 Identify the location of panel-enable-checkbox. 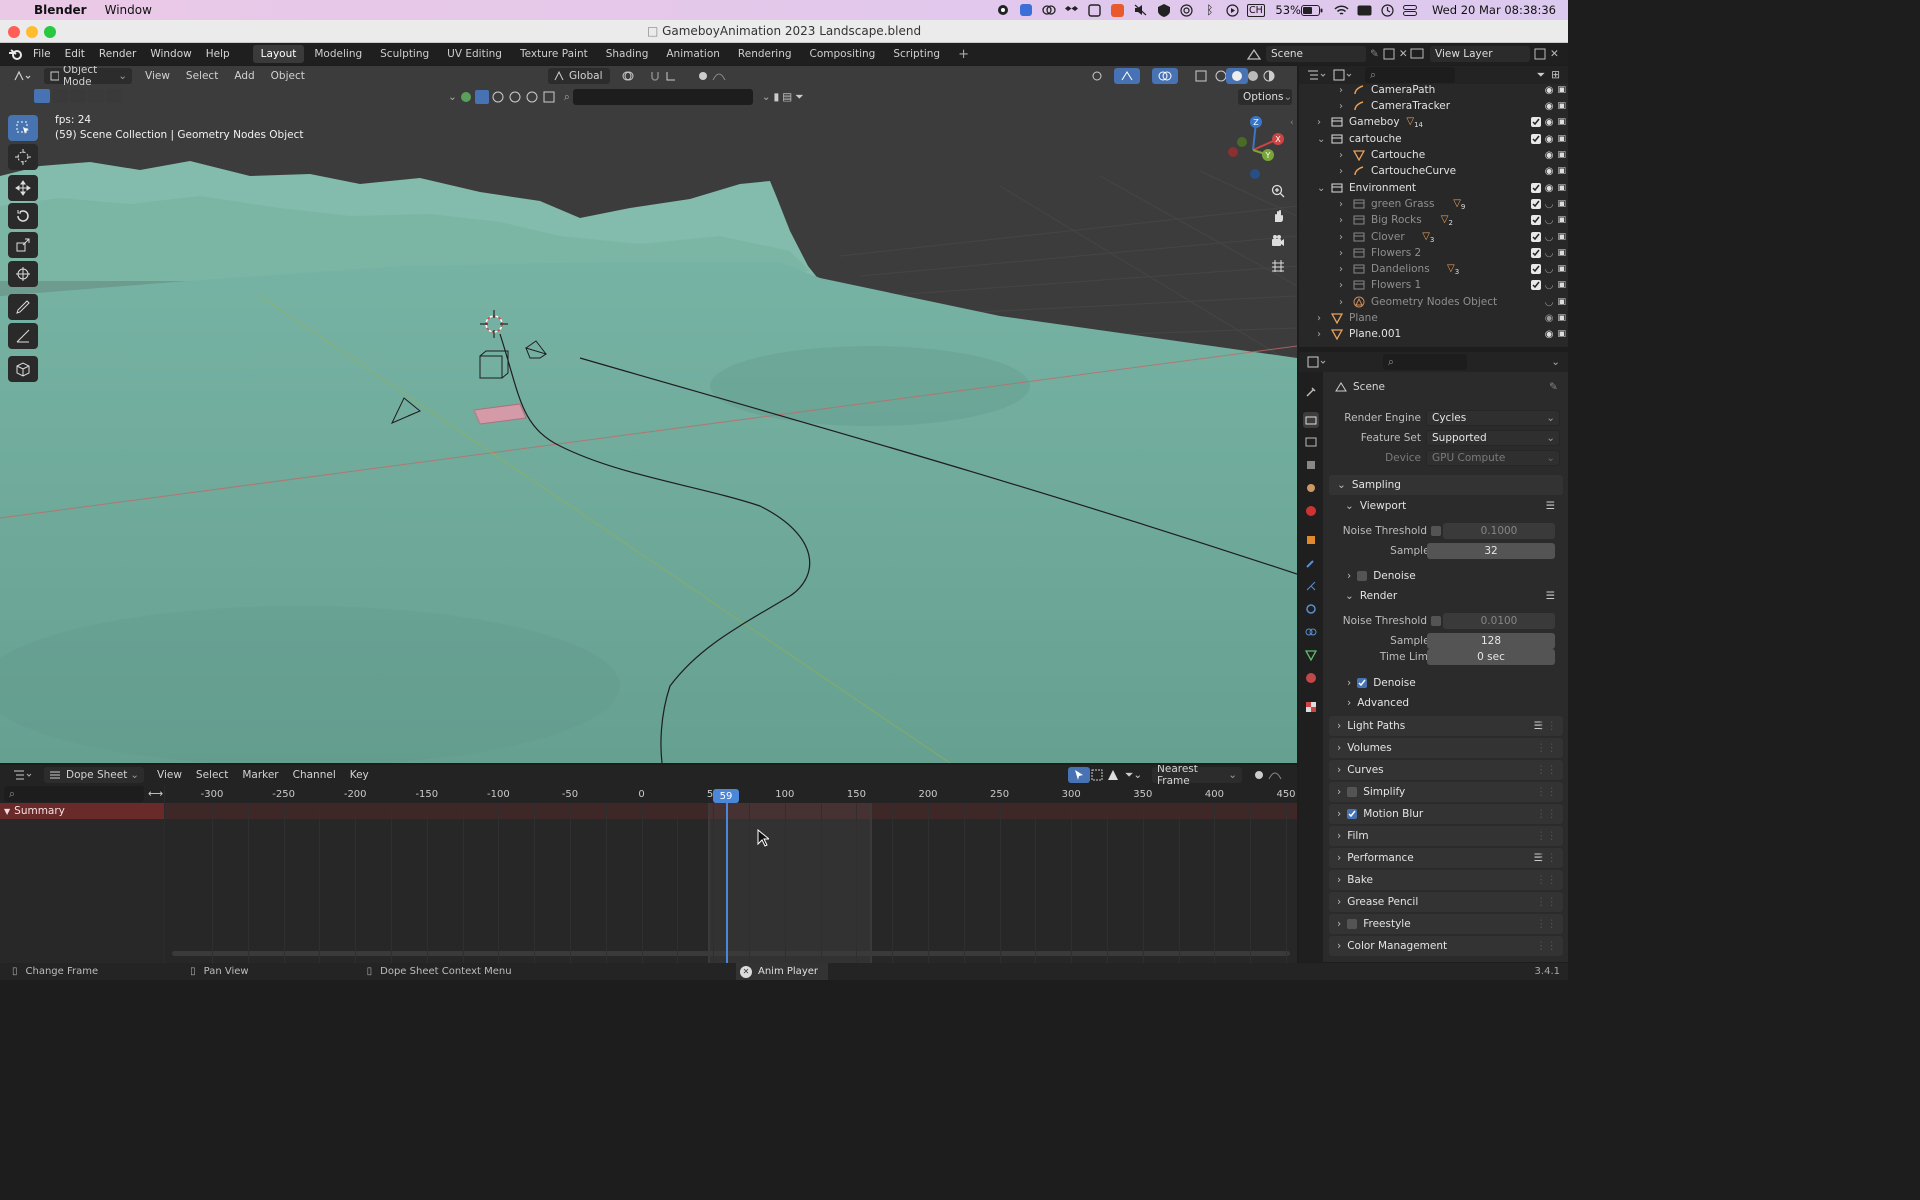
(1352, 814).